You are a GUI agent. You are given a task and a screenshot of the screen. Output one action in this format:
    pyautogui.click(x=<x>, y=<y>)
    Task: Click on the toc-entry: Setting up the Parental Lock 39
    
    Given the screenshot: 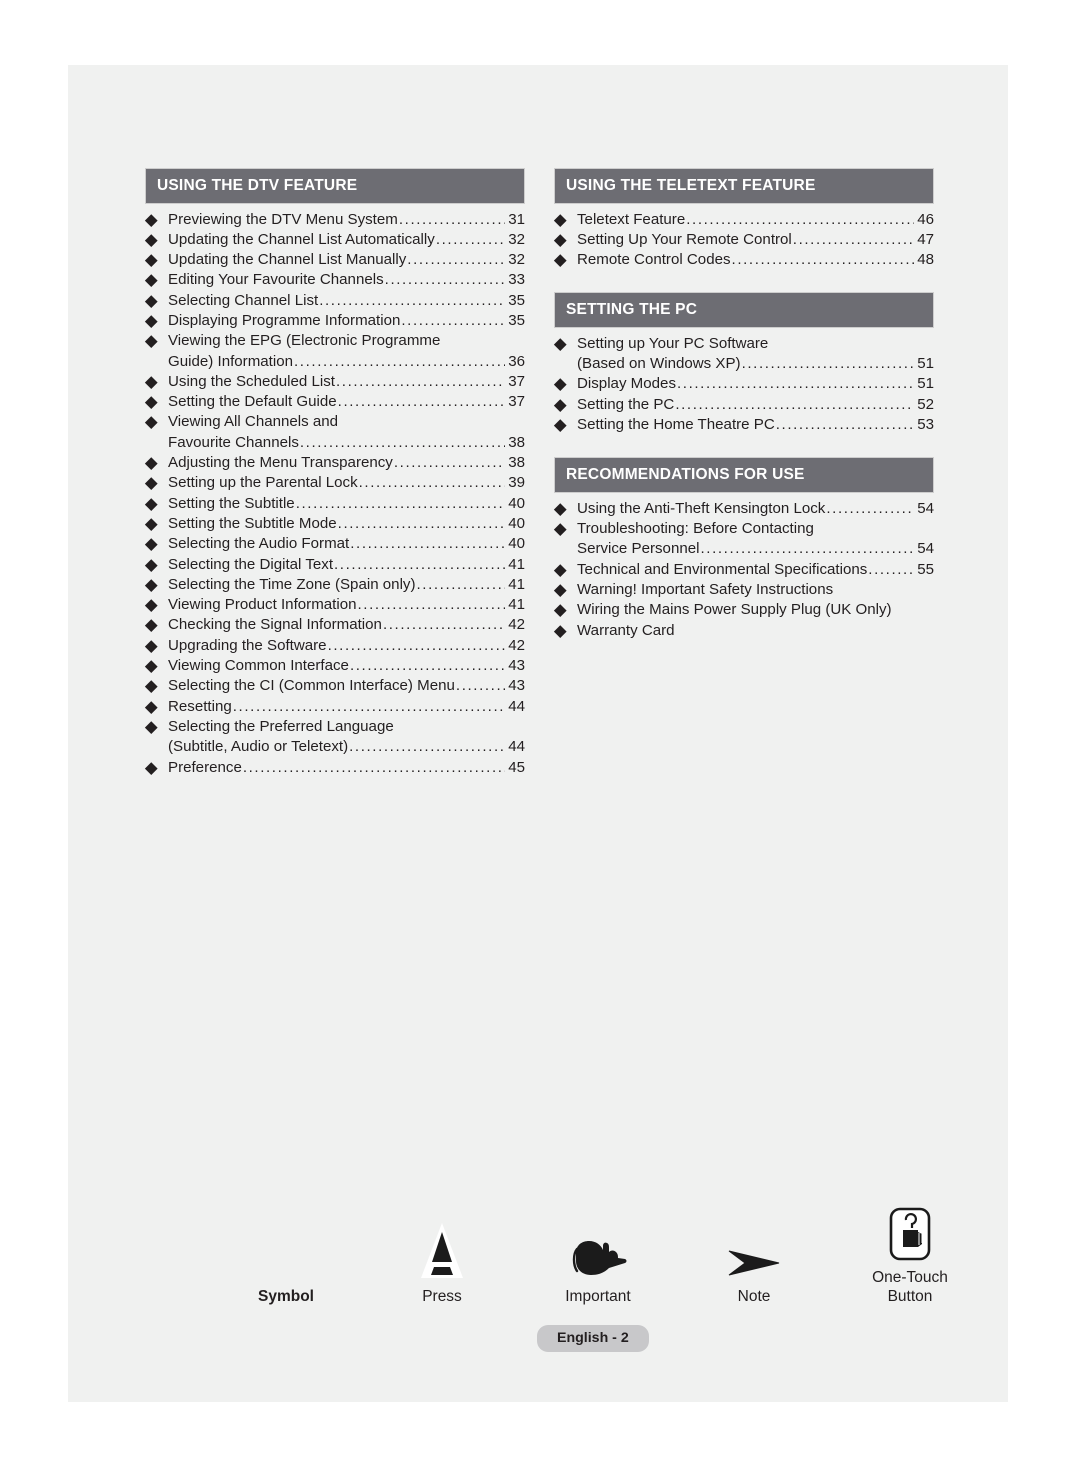 What is the action you would take?
    pyautogui.click(x=335, y=483)
    